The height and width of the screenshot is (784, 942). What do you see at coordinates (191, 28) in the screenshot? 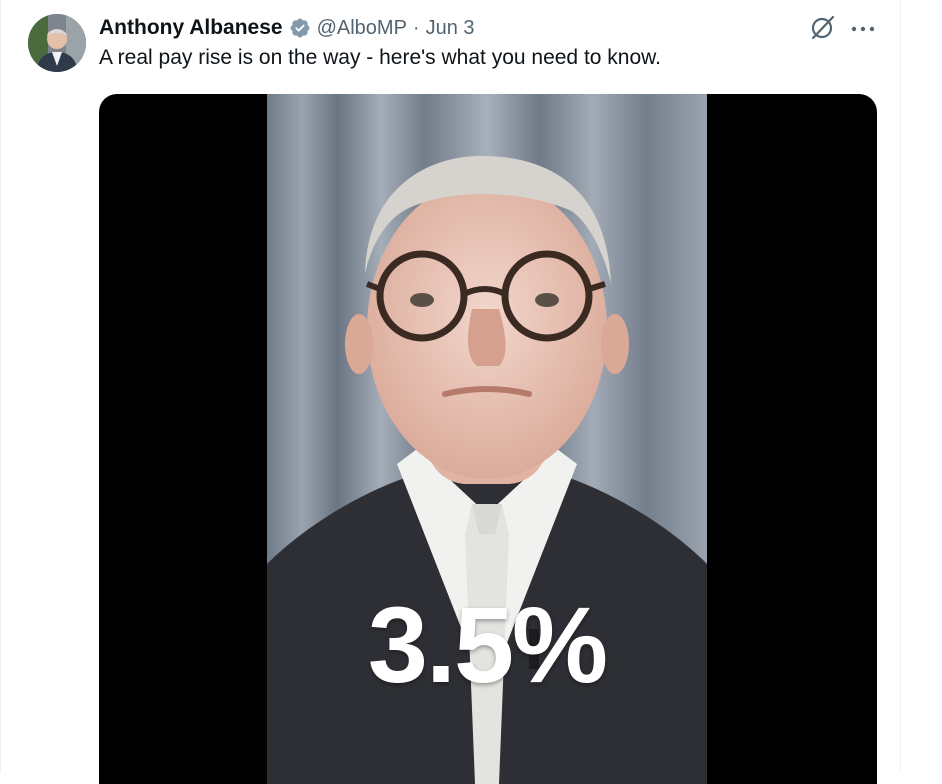
I see `author-name: Anthony Albanese` at bounding box center [191, 28].